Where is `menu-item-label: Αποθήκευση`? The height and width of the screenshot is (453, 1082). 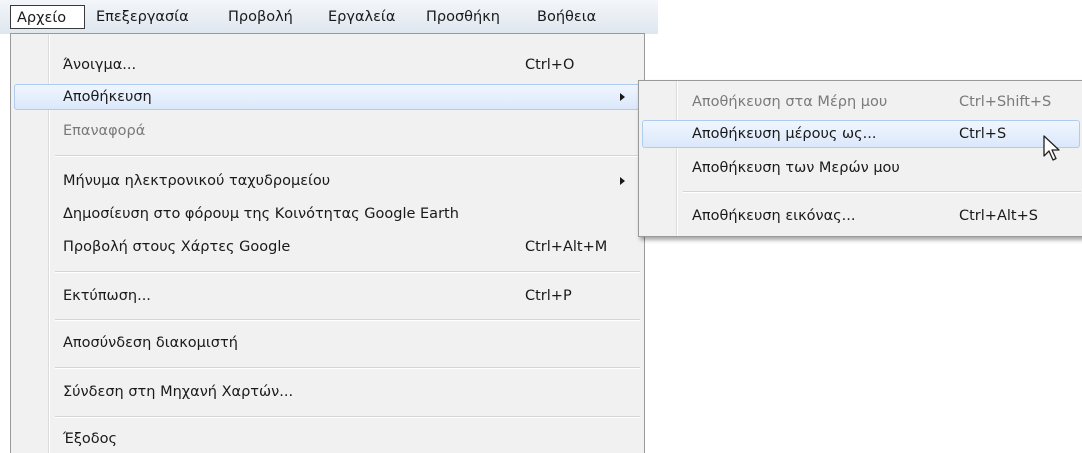 menu-item-label: Αποθήκευση is located at coordinates (107, 97).